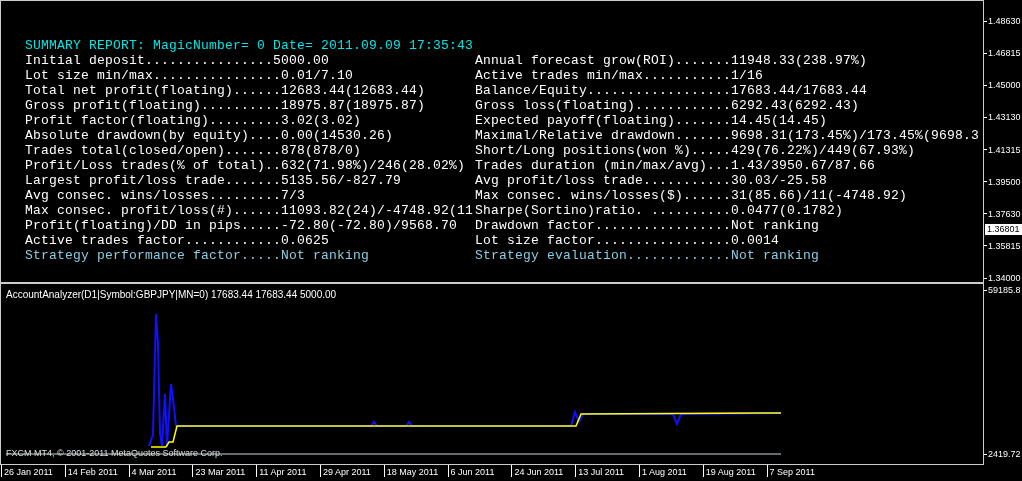 The height and width of the screenshot is (481, 1022). Describe the element at coordinates (696, 150) in the screenshot. I see `report-line: Short/Long positions(won %).....429(76.22%)/449(67.93%)` at that location.